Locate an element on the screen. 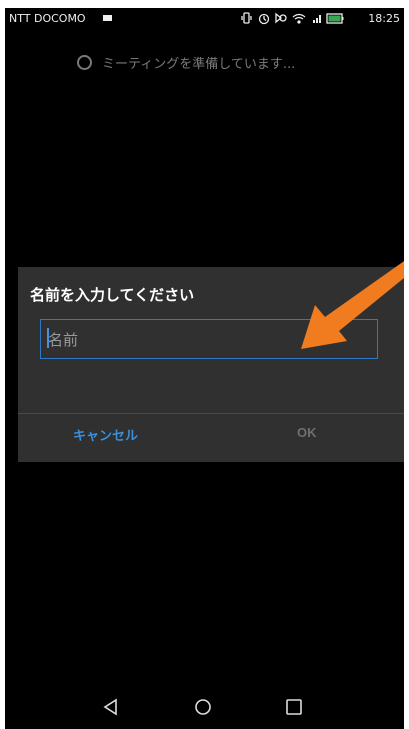 Image resolution: width=409 pixels, height=729 pixels. back-icon is located at coordinates (111, 707).